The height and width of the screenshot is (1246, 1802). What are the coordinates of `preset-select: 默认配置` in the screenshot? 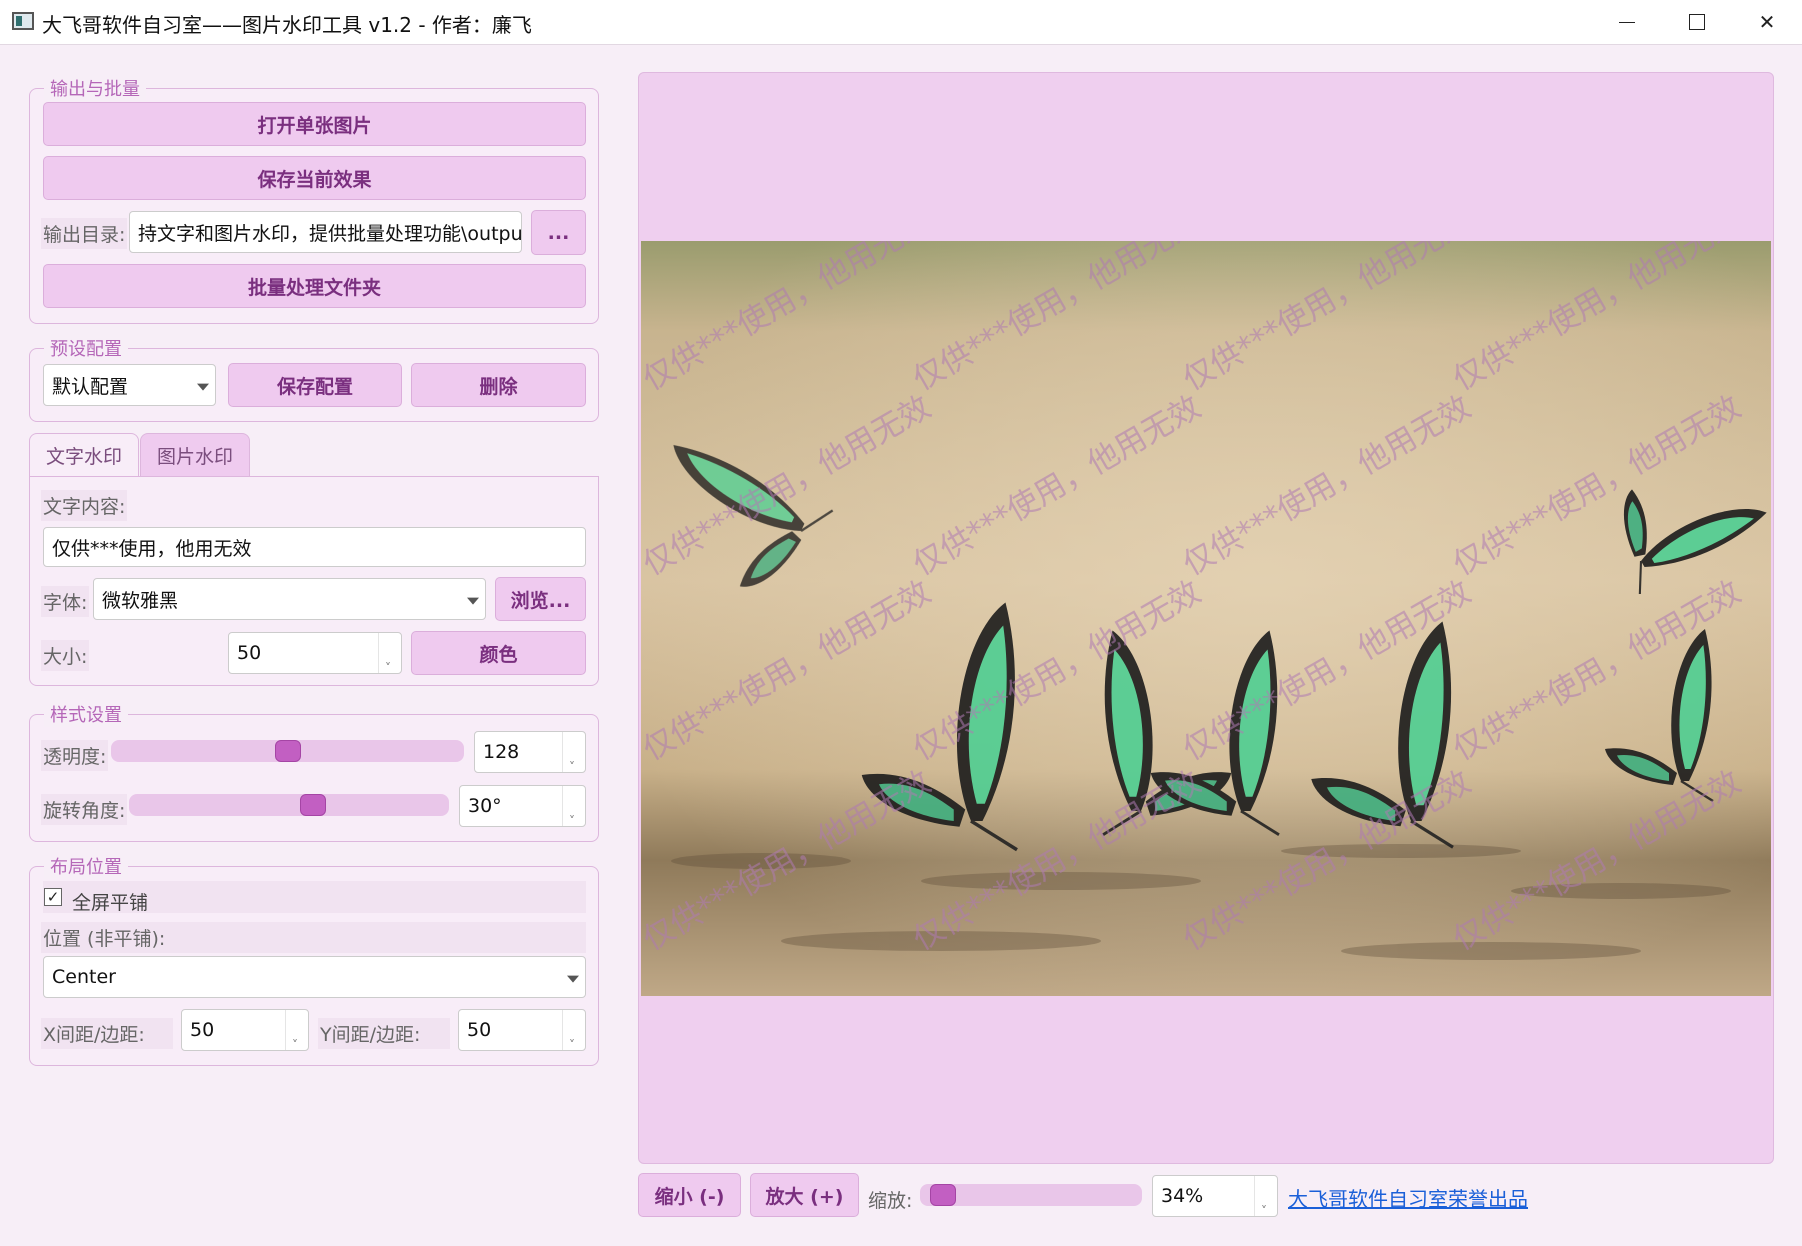 It's located at (129, 385).